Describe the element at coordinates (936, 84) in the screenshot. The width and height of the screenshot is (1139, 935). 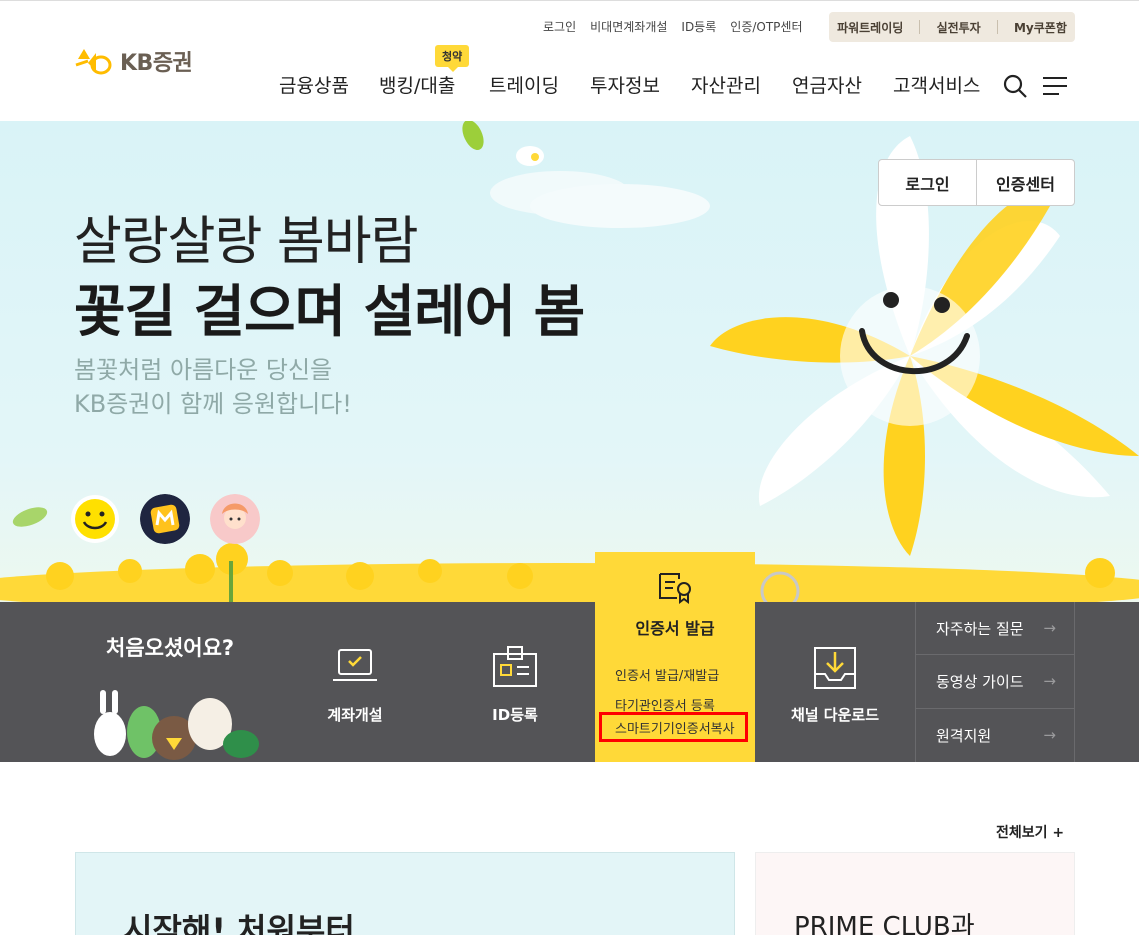
I see `nav-customer-service: 고객서비스` at that location.